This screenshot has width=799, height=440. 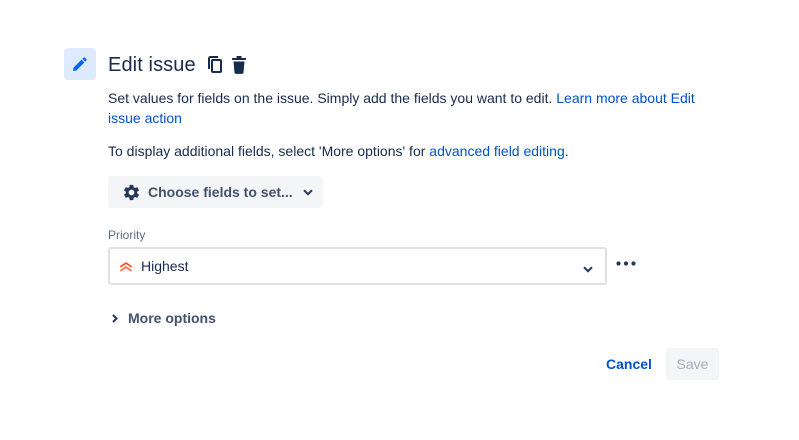 What do you see at coordinates (692, 364) in the screenshot?
I see `save-button: Save` at bounding box center [692, 364].